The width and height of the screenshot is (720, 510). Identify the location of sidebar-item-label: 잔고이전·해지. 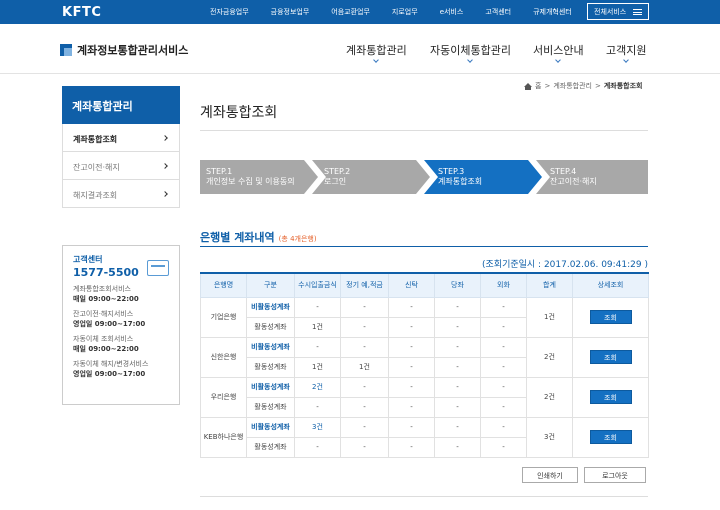
(96, 167).